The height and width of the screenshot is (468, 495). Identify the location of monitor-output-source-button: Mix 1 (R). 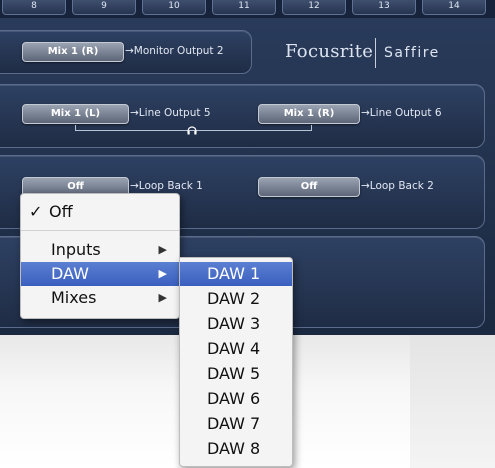
(73, 52).